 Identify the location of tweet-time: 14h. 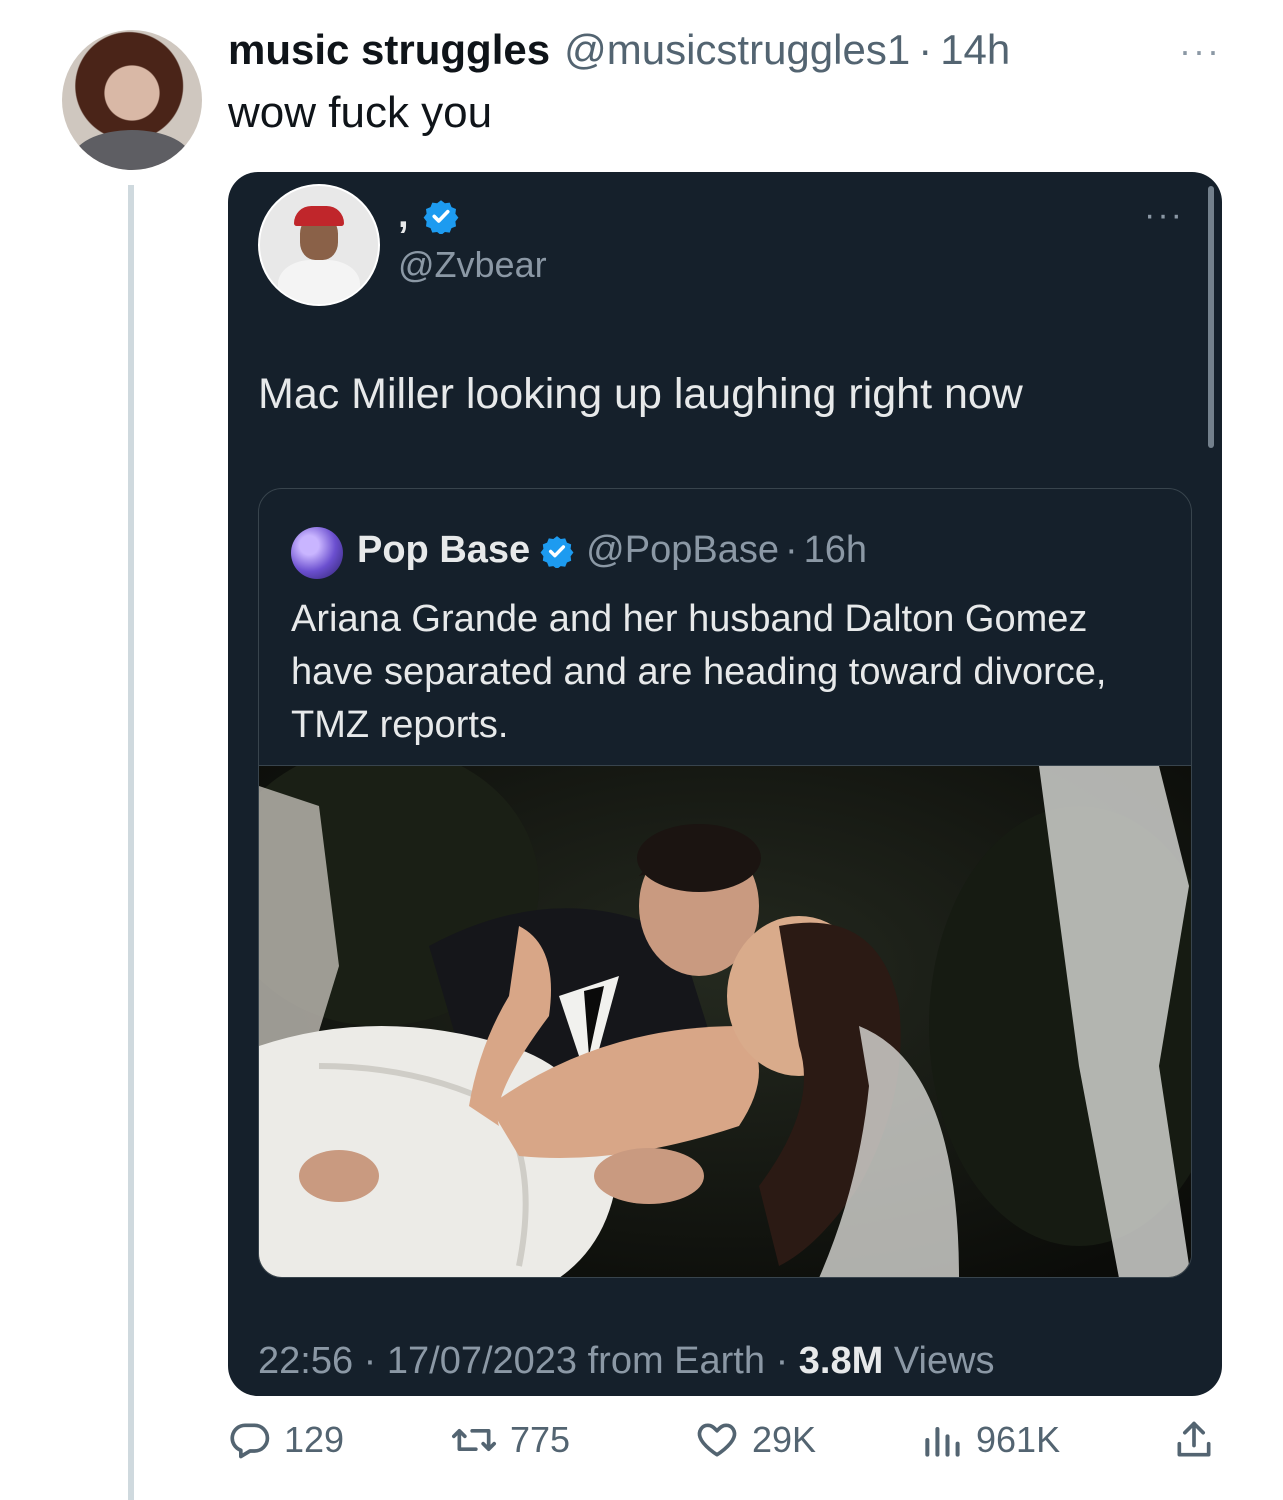
(975, 50).